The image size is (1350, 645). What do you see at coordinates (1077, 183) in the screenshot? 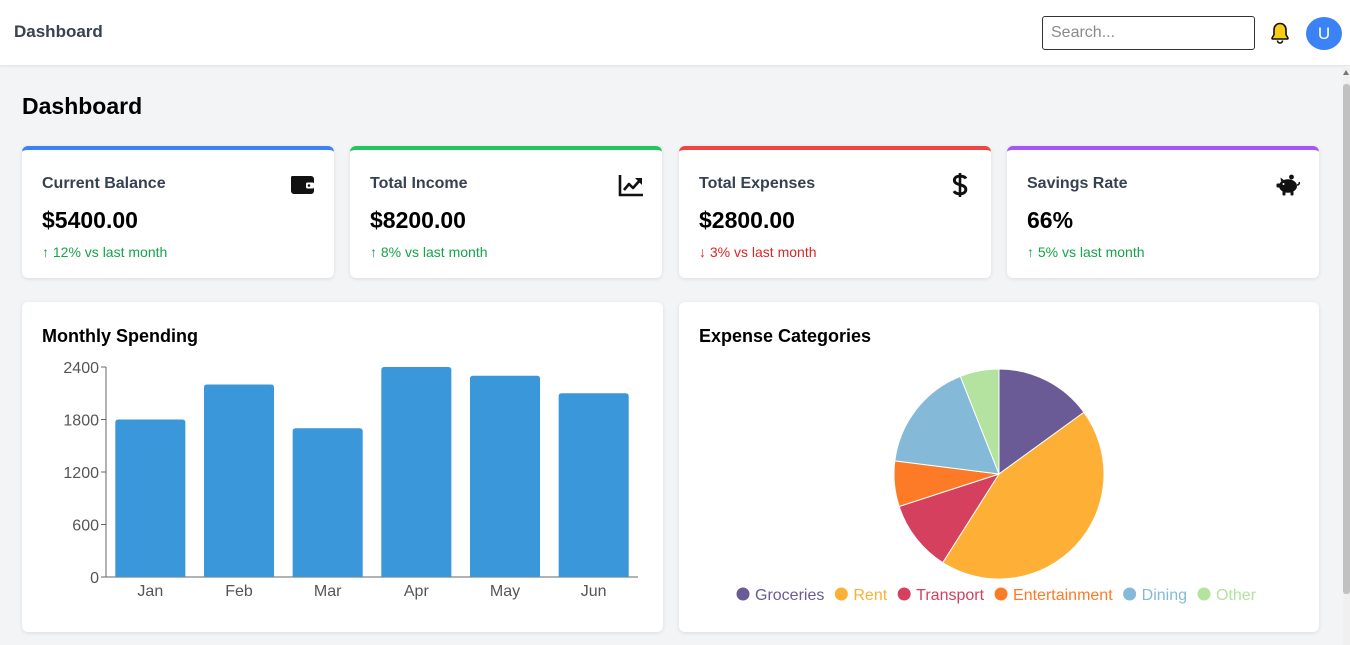
I see `card-label: Savings Rate` at bounding box center [1077, 183].